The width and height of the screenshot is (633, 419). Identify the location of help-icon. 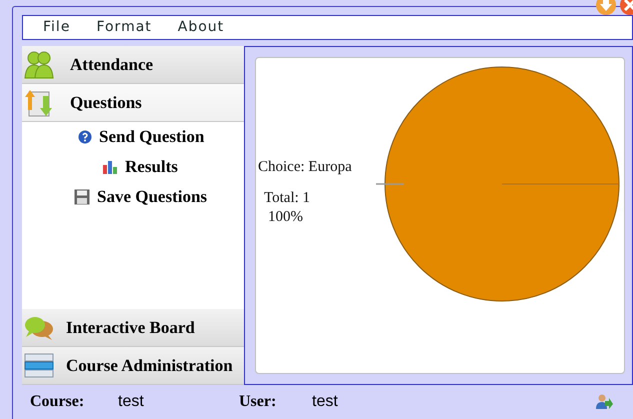
(85, 137).